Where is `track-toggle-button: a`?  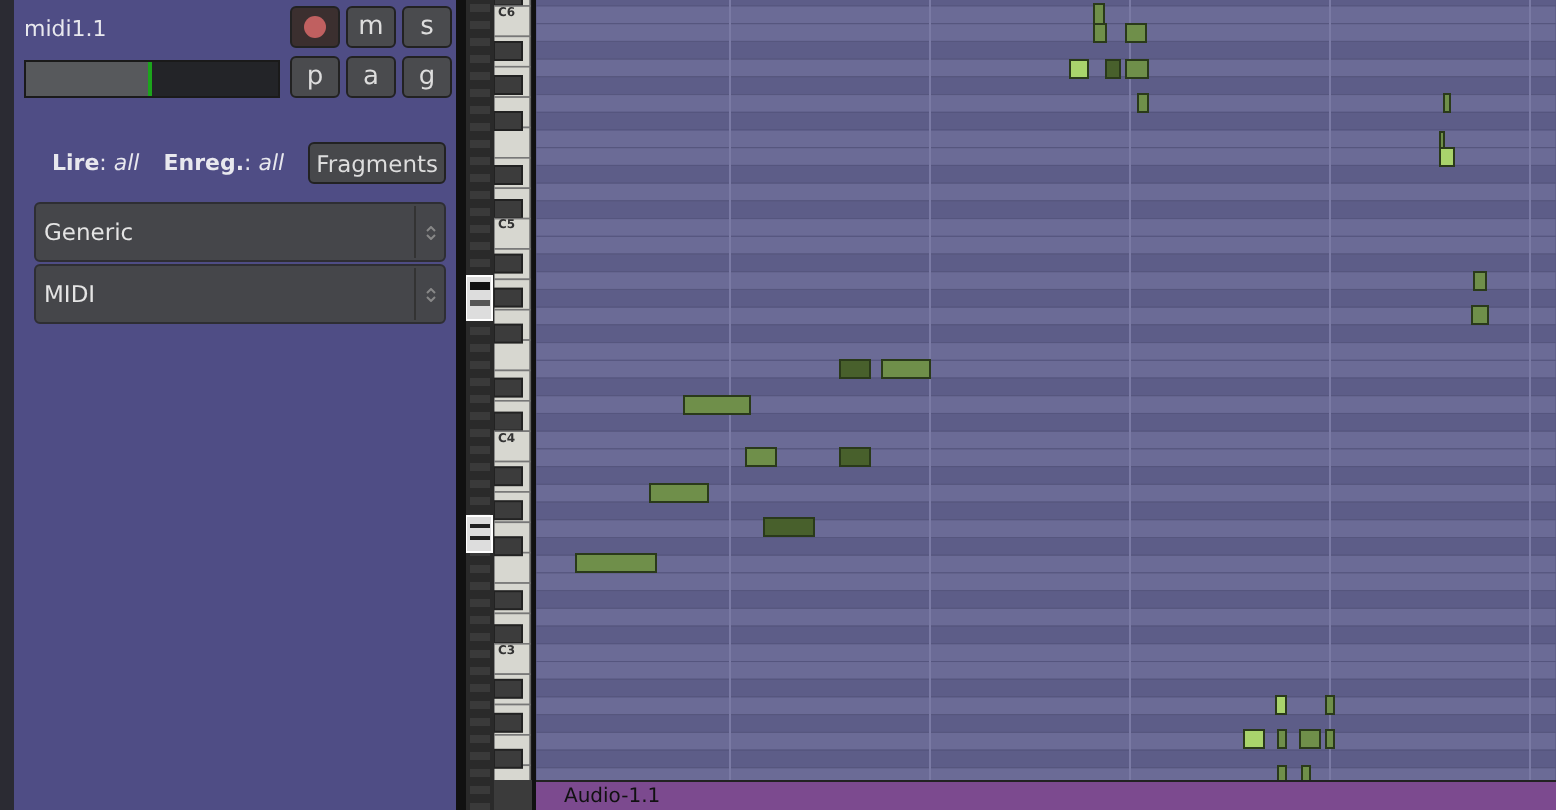
track-toggle-button: a is located at coordinates (371, 76).